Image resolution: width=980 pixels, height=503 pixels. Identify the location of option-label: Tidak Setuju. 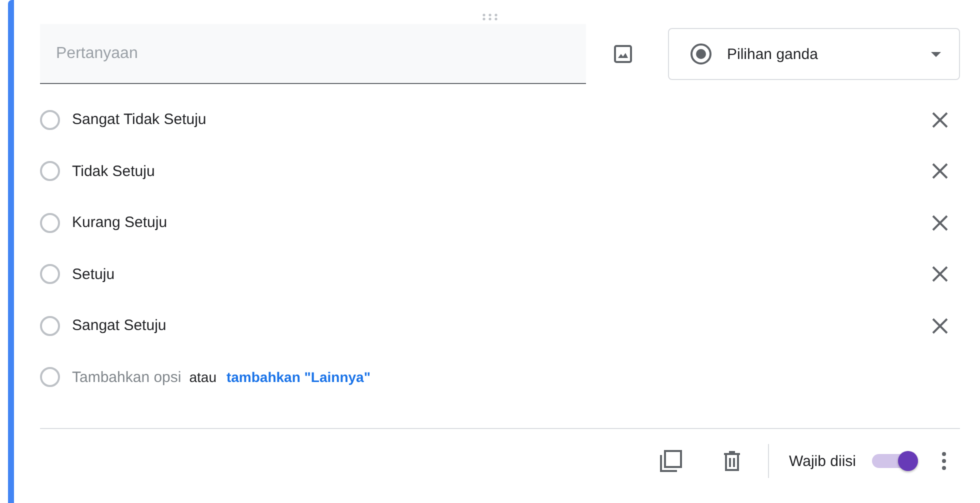
(113, 171).